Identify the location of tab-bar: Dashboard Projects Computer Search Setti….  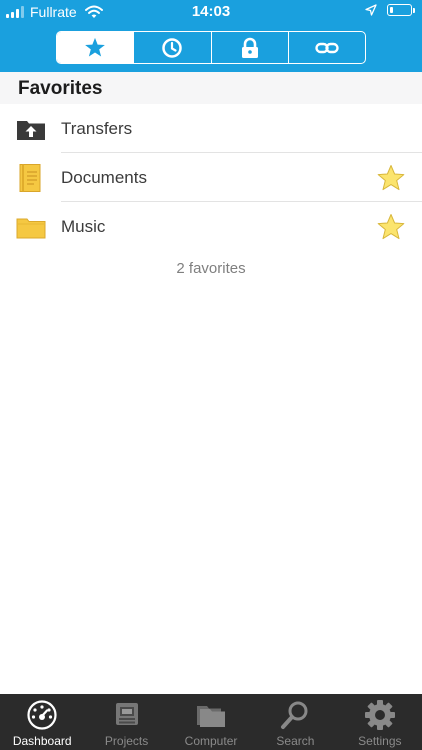
(211, 722).